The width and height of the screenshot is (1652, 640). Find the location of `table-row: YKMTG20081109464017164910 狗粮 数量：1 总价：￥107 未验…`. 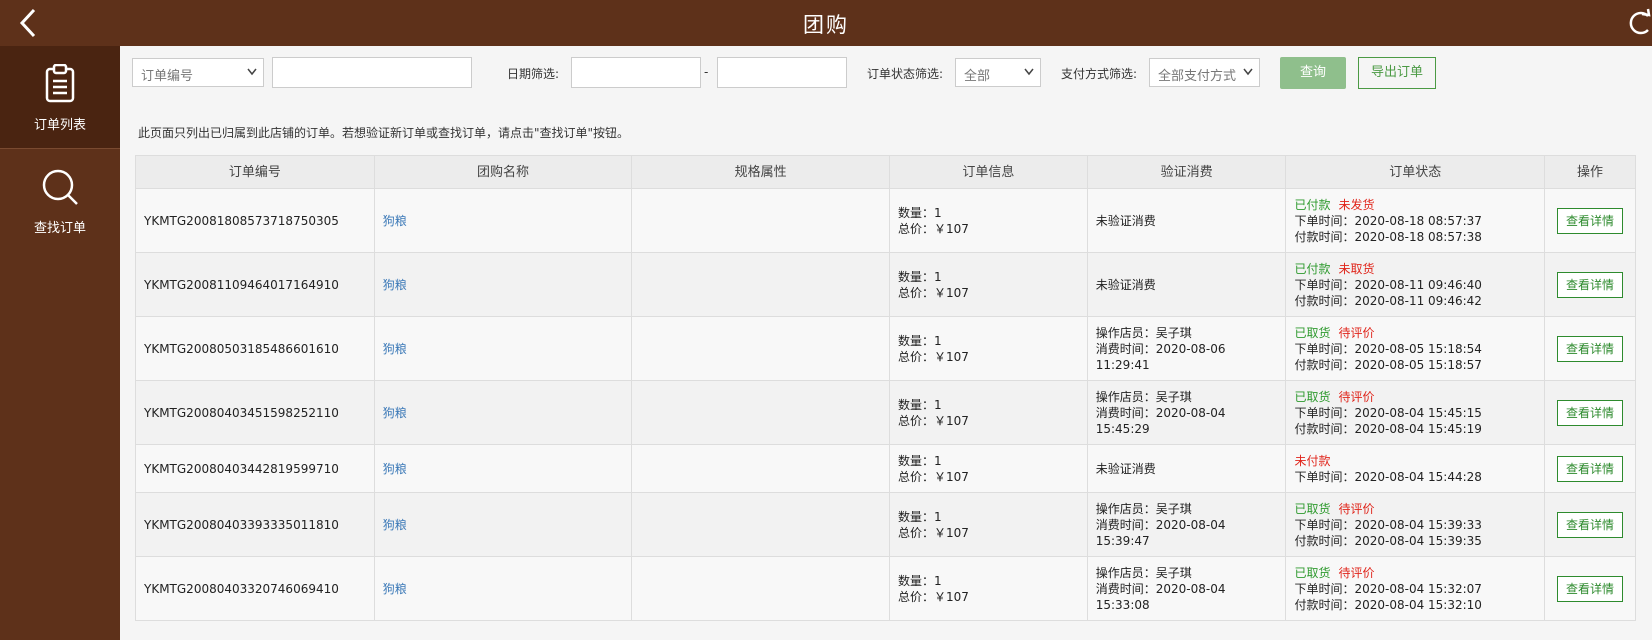

table-row: YKMTG20081109464017164910 狗粮 数量：1 总价：￥107 未验… is located at coordinates (885, 285).